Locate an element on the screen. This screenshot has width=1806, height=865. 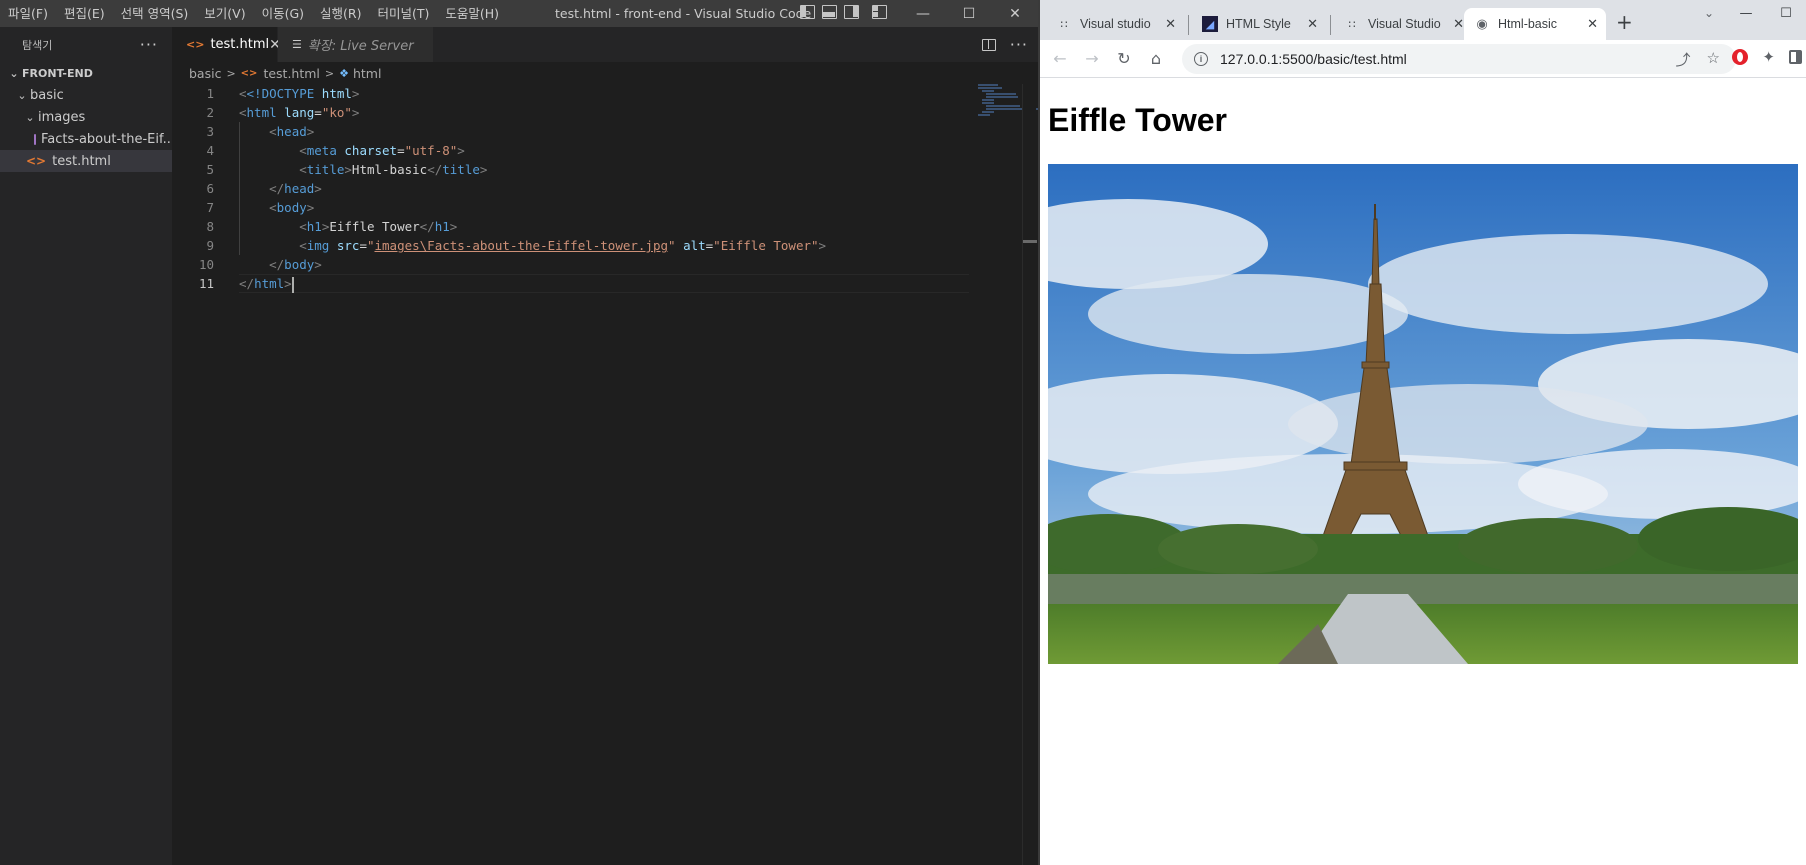
window-controls: — ☐ ✕ is located at coordinates (969, 13).